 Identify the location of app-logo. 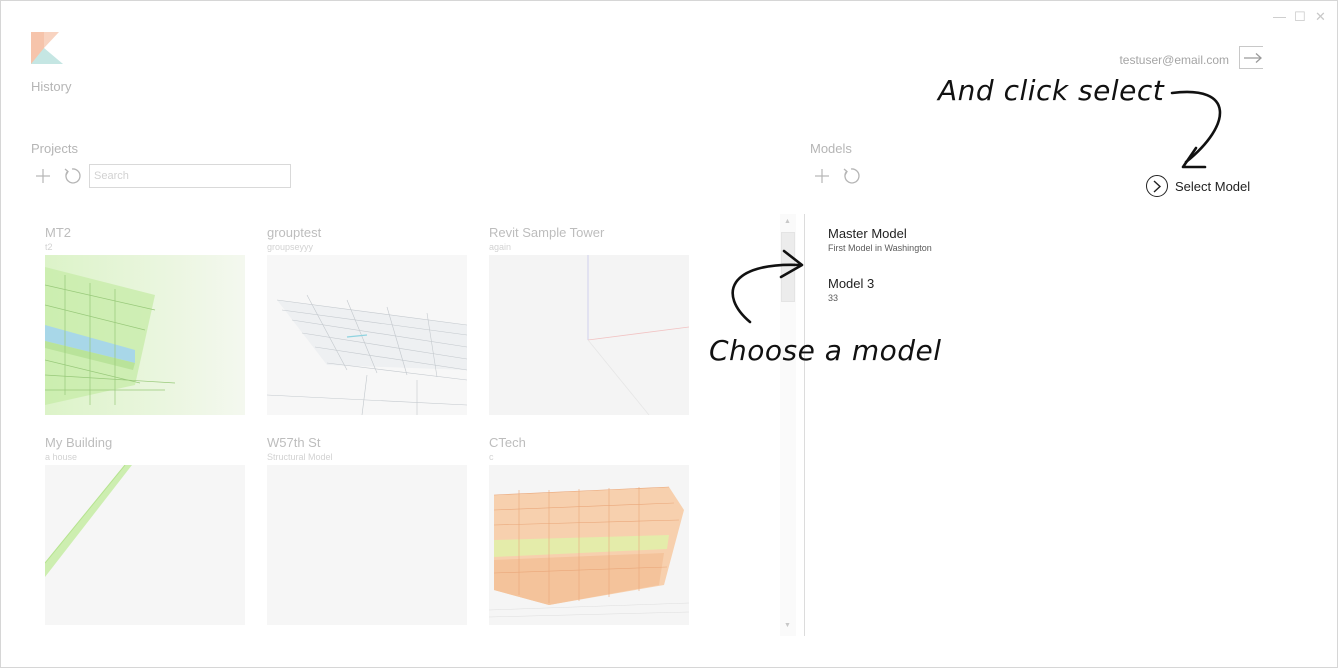
(47, 48).